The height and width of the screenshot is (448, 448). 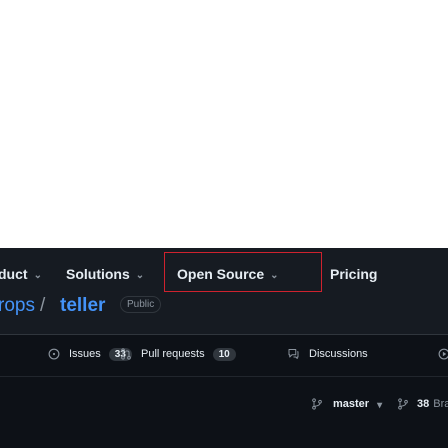 I want to click on tab-issues-label: Issues, so click(x=85, y=354).